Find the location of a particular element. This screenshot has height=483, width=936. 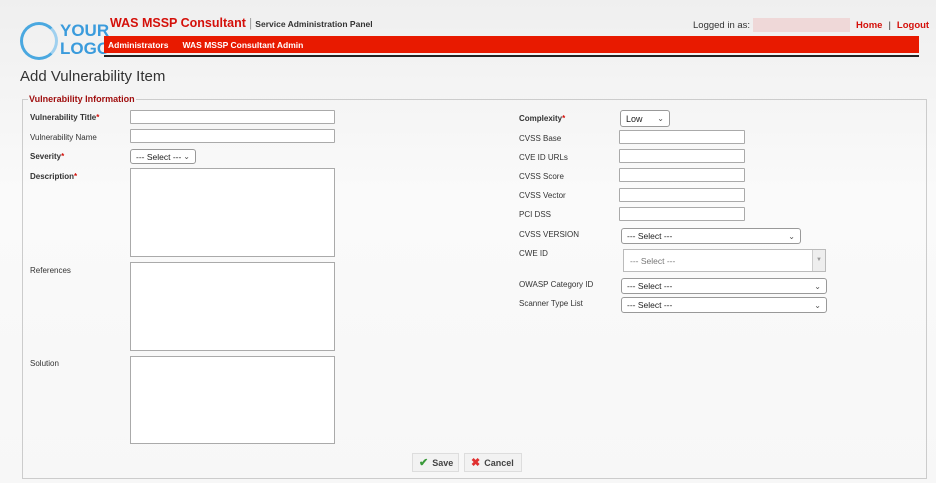

dropdown-arrow-icon: ▼ is located at coordinates (818, 260).